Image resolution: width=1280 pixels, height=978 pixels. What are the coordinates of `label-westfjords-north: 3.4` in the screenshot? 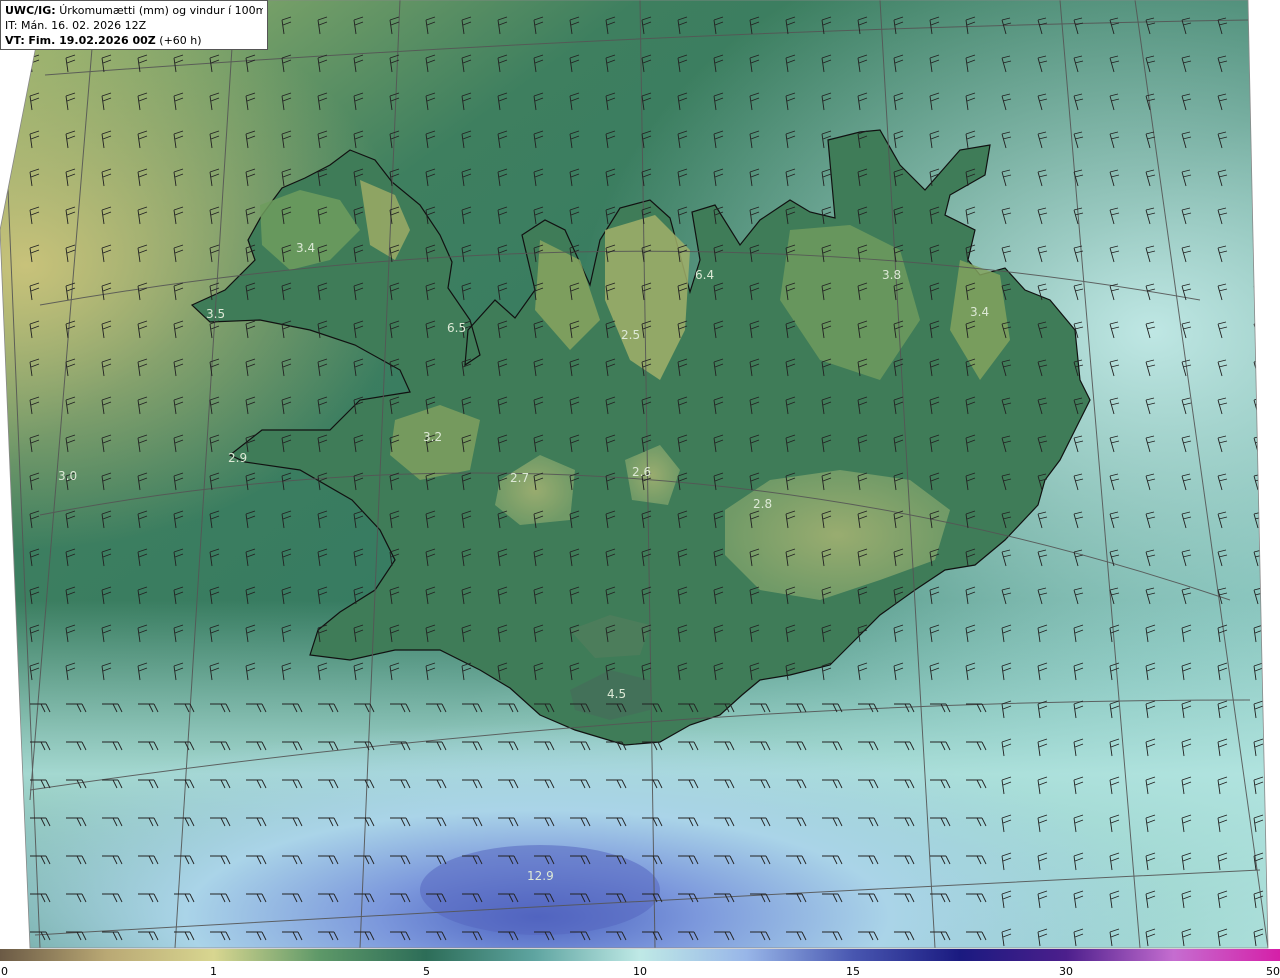 It's located at (305, 248).